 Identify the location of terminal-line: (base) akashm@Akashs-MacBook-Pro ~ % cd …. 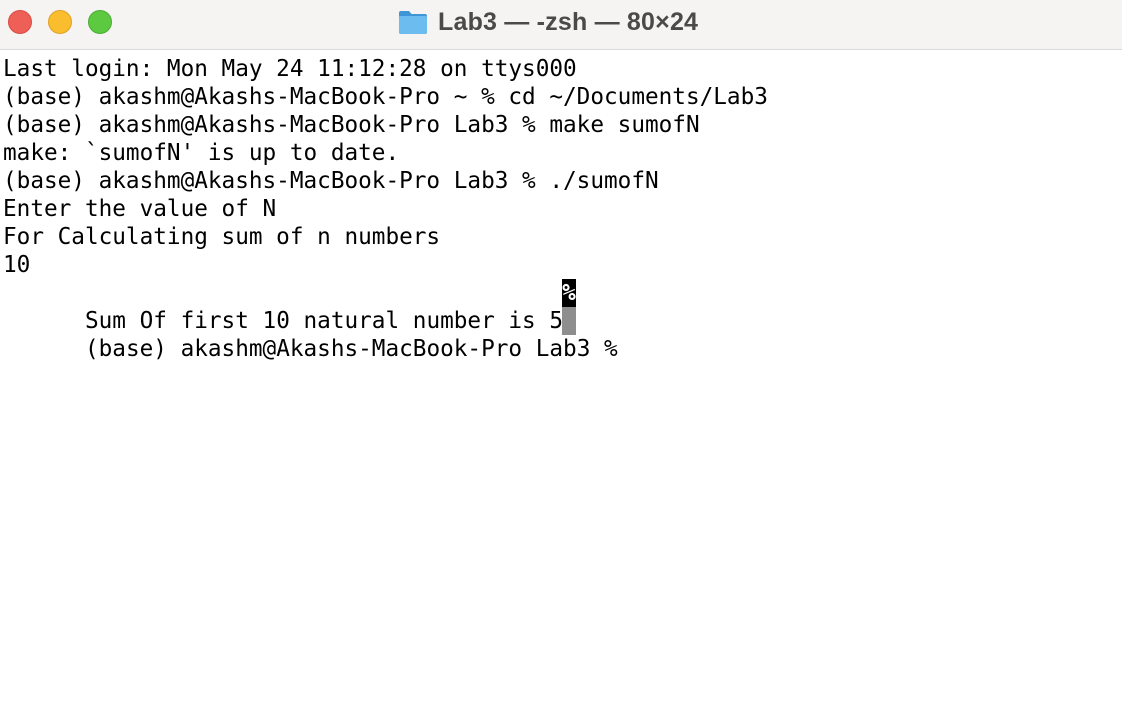
(385, 97).